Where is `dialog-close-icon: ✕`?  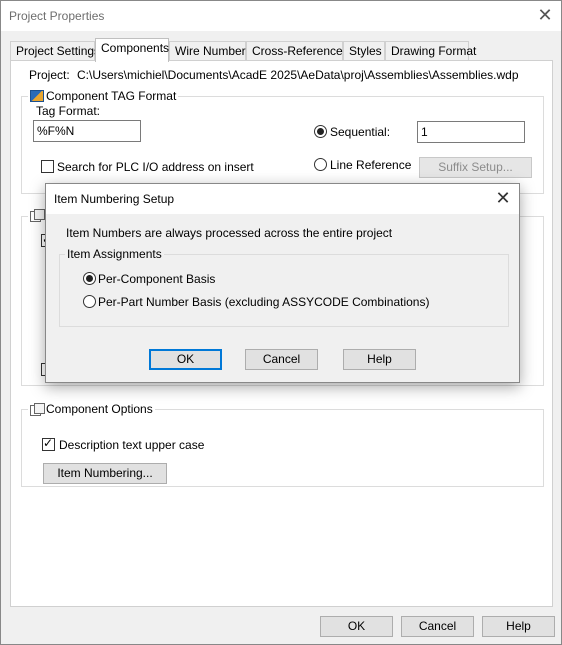 dialog-close-icon: ✕ is located at coordinates (503, 199).